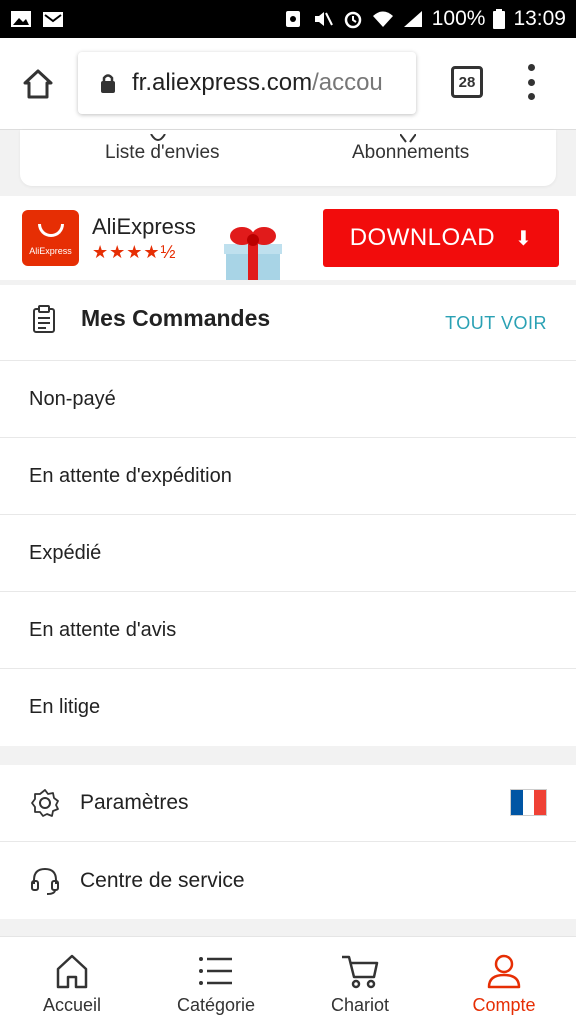 The image size is (576, 1024). I want to click on rating-stars: ★★★★½, so click(134, 252).